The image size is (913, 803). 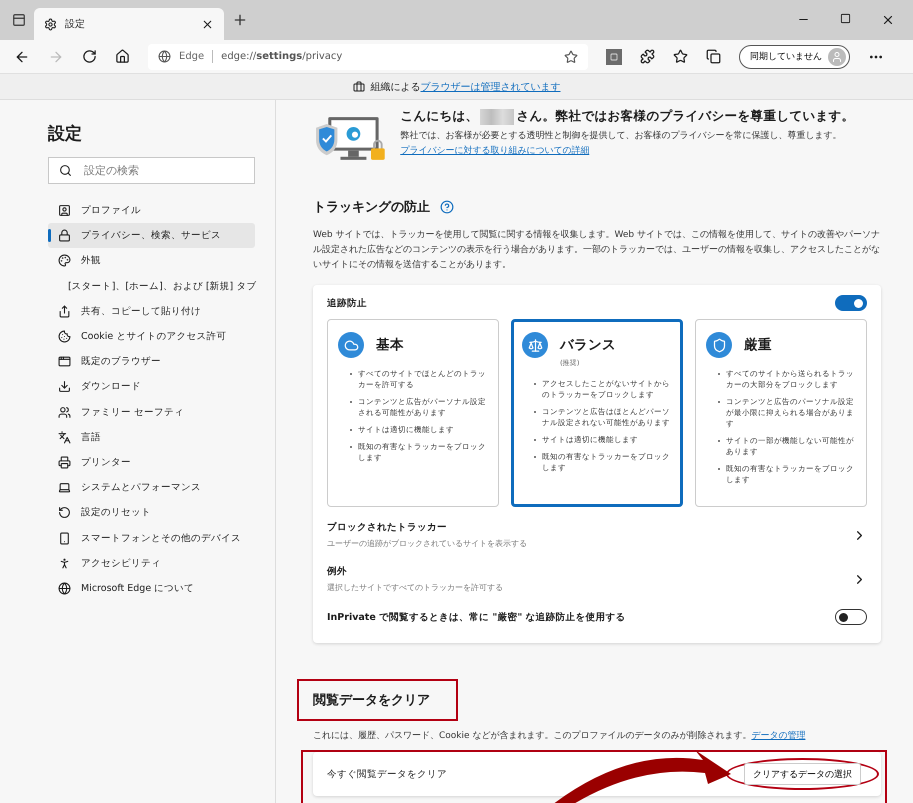 What do you see at coordinates (647, 56) in the screenshot?
I see `puzzle-icon` at bounding box center [647, 56].